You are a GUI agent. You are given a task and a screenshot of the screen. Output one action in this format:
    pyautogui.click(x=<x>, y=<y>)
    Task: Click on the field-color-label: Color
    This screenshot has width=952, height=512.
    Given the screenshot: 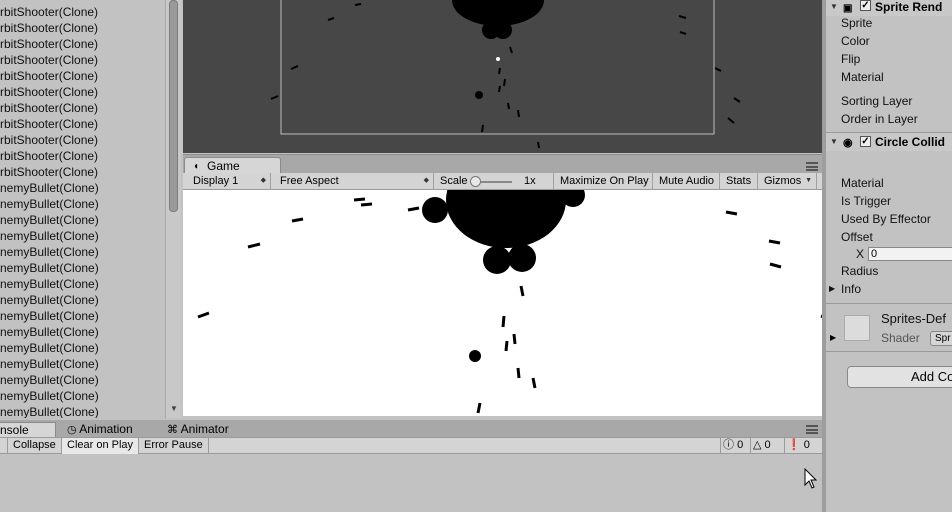 What is the action you would take?
    pyautogui.click(x=855, y=41)
    